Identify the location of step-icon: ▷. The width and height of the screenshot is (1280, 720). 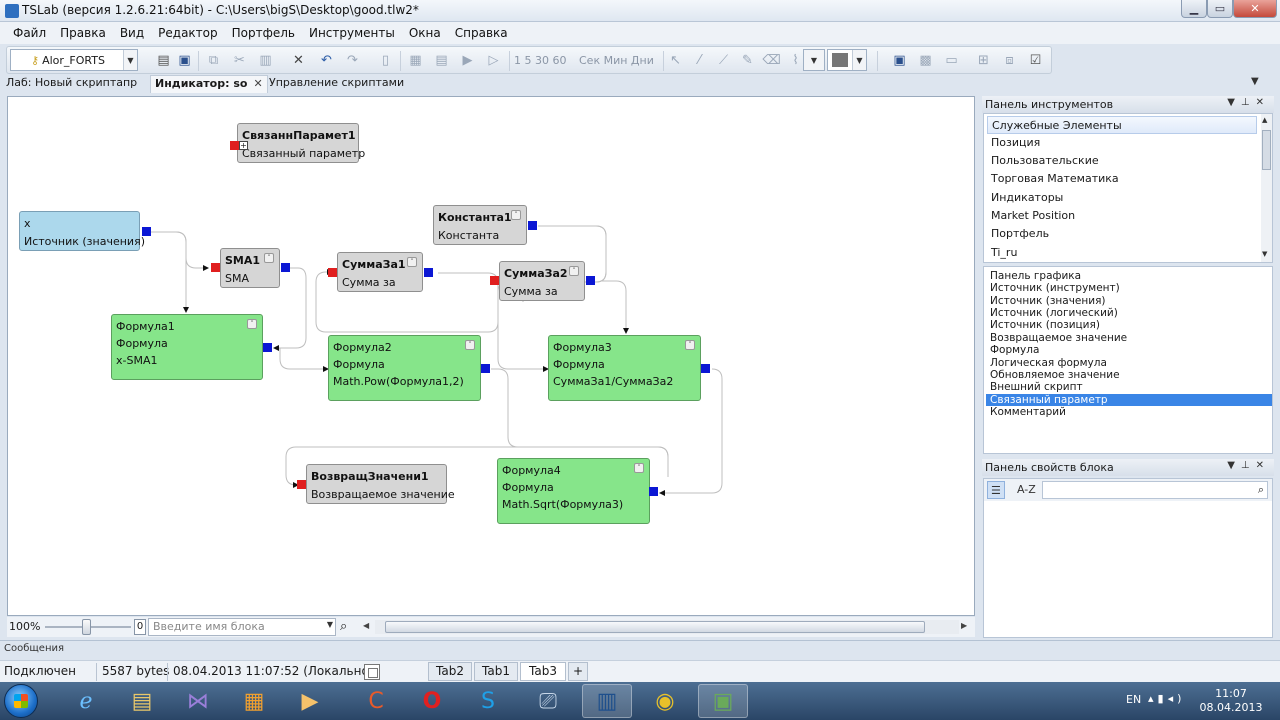
(493, 60).